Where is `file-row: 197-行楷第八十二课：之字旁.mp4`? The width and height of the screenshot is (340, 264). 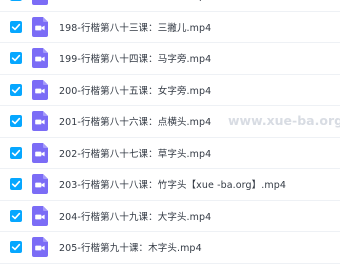
file-row: 197-行楷第八十二课：之字旁.mp4 is located at coordinates (170, 6).